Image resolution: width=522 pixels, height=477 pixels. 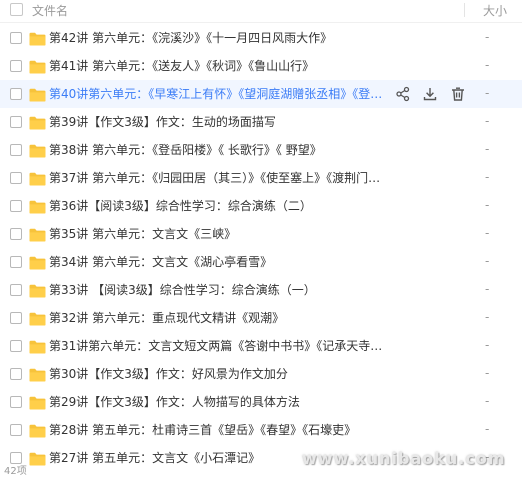 I want to click on file-row: 第29讲【作文3级】作文：人物描写的具体方法 -, so click(x=261, y=402).